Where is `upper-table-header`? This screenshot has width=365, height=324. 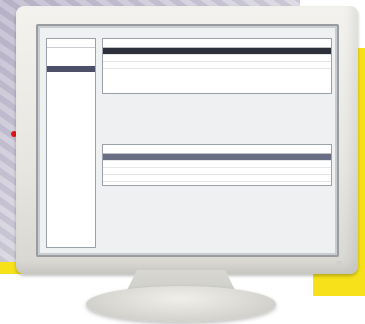 upper-table-header is located at coordinates (217, 43).